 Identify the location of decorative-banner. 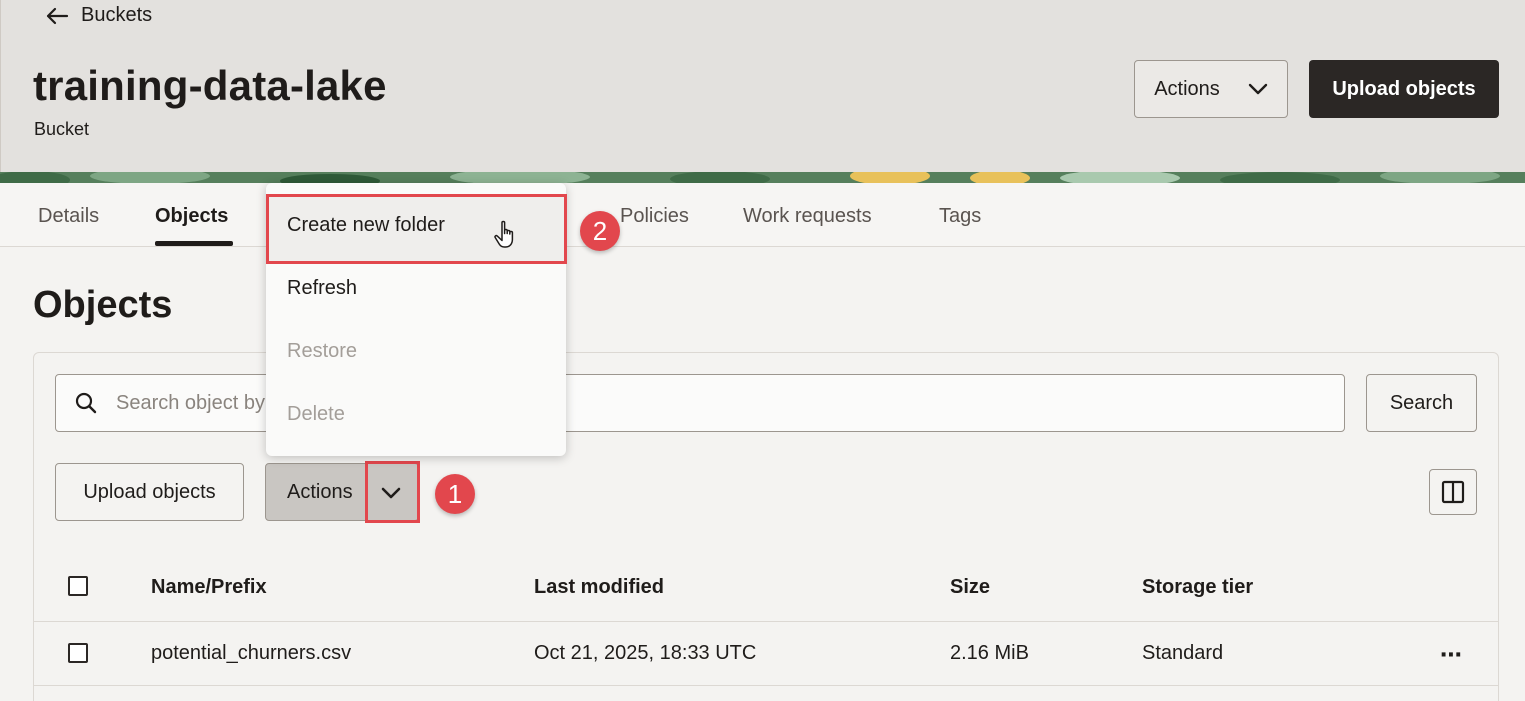
(762, 177).